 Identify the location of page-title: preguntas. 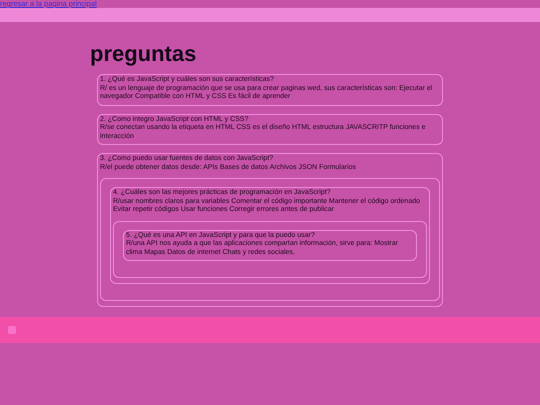
(143, 54).